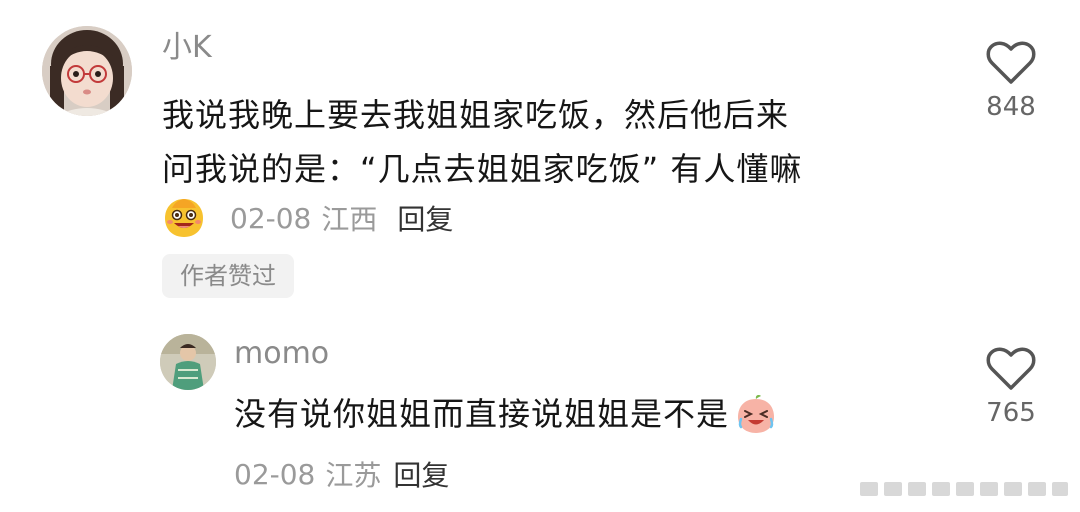 This screenshot has height=512, width=1080. I want to click on comment-text-line: 我说我晚上要去我姐姐家吃饭，然后他后来, so click(476, 115).